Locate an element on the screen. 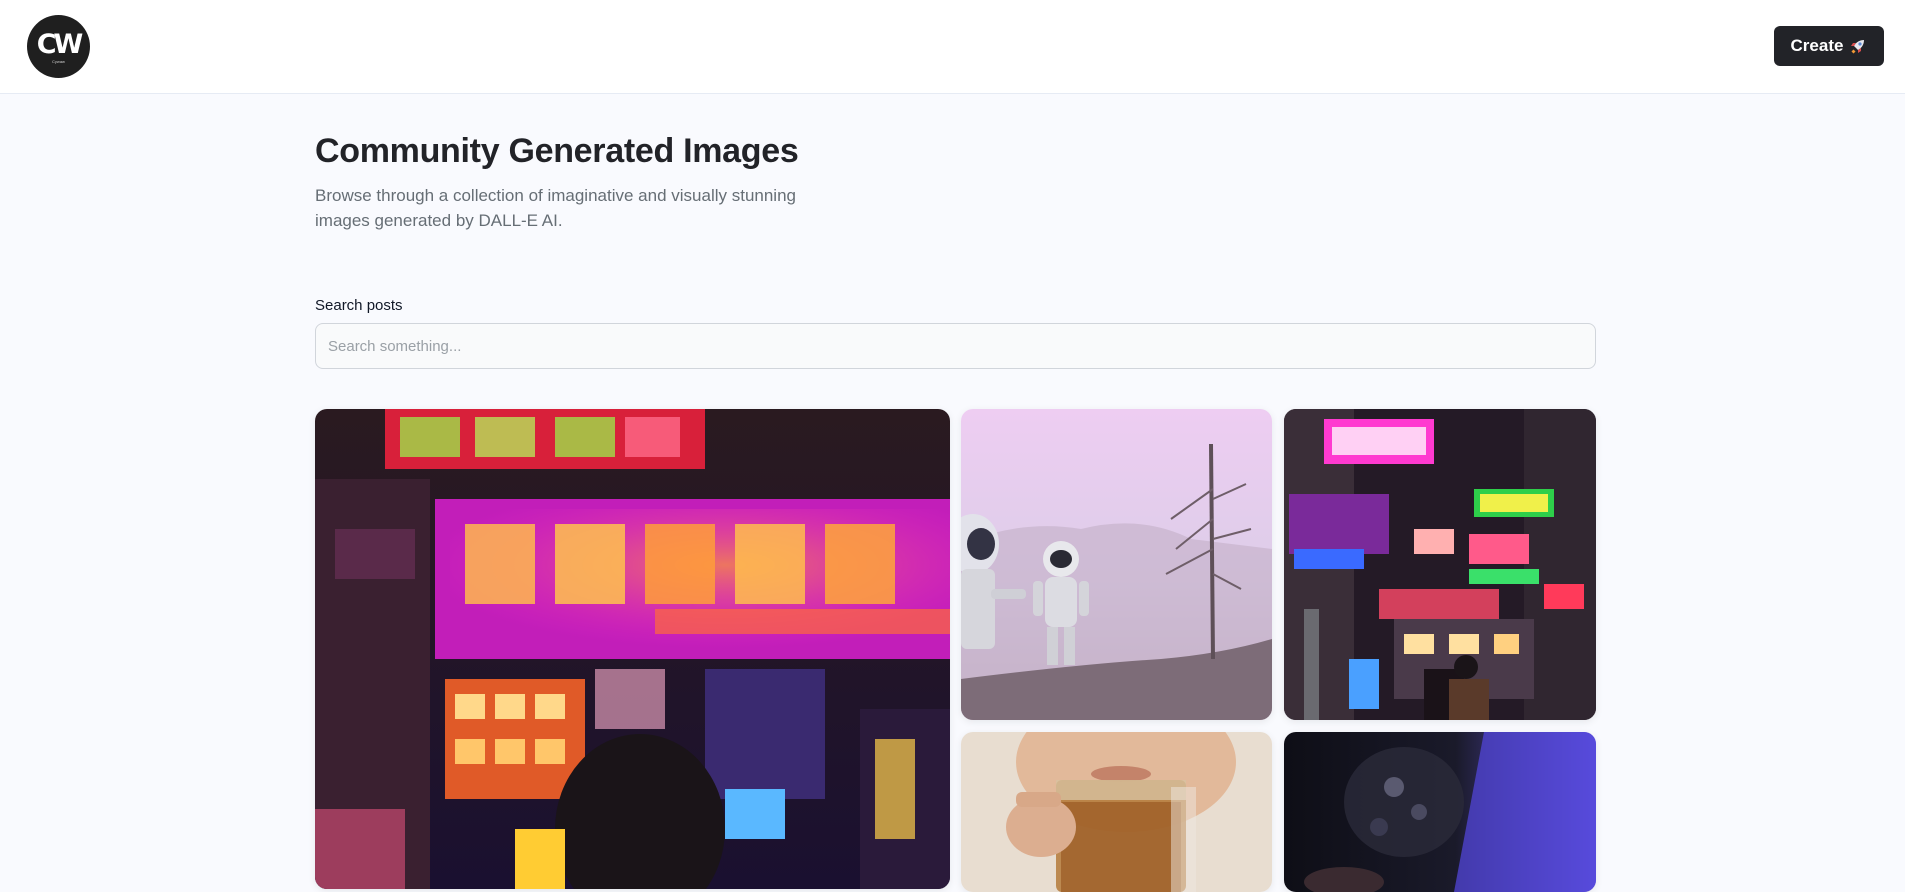 The height and width of the screenshot is (892, 1905). logo-text: CW is located at coordinates (60, 44).